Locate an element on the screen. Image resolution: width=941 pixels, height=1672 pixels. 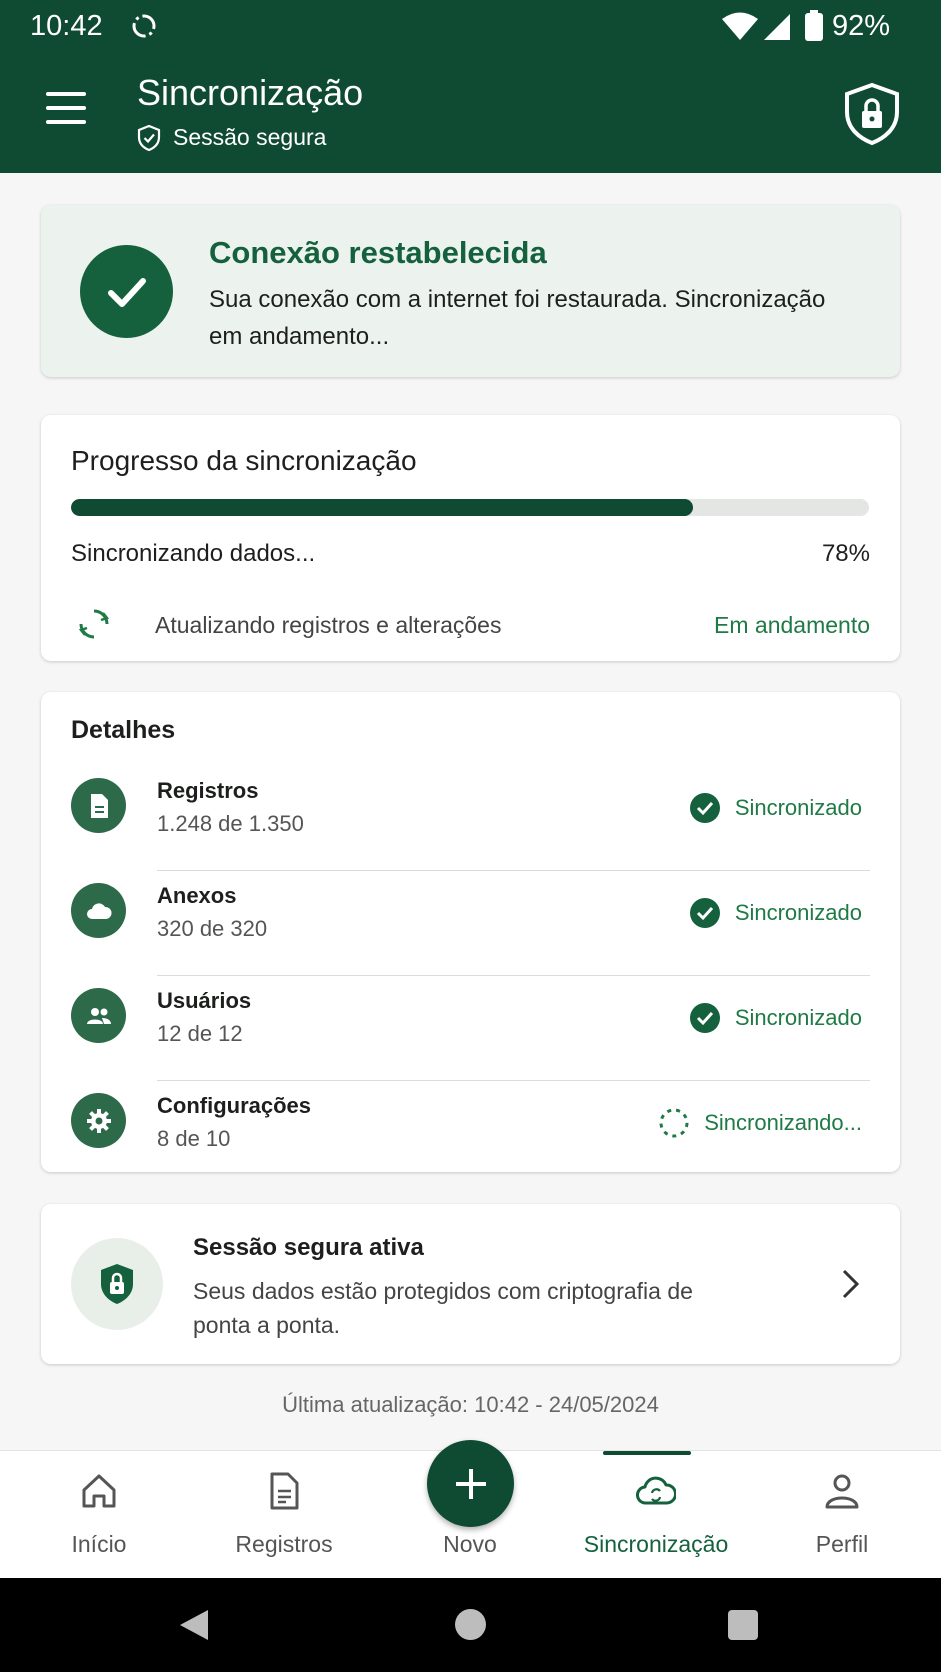
chevron-right-icon is located at coordinates (851, 1284).